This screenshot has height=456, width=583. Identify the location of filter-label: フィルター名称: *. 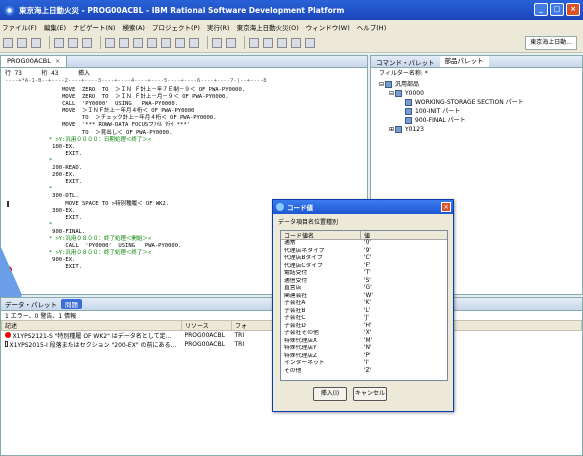
(403, 73).